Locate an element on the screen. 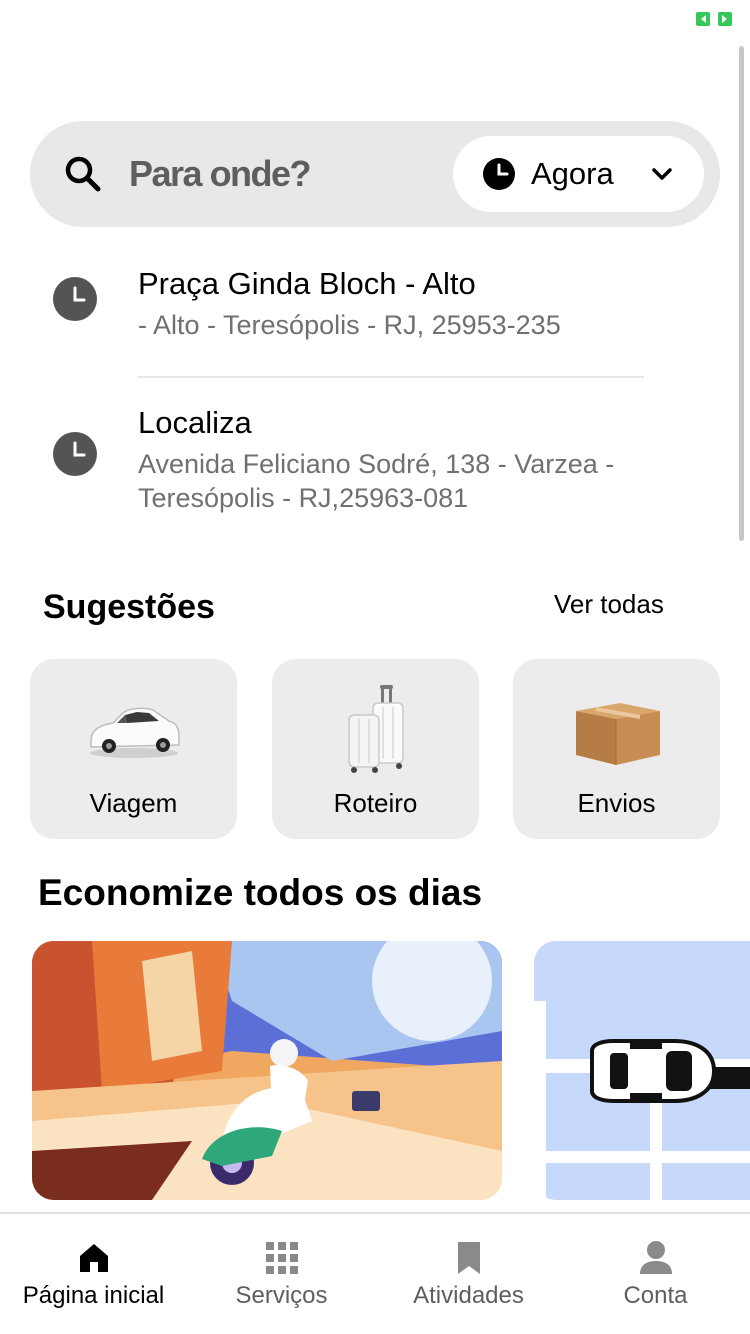  battery-indicator-icon is located at coordinates (714, 19).